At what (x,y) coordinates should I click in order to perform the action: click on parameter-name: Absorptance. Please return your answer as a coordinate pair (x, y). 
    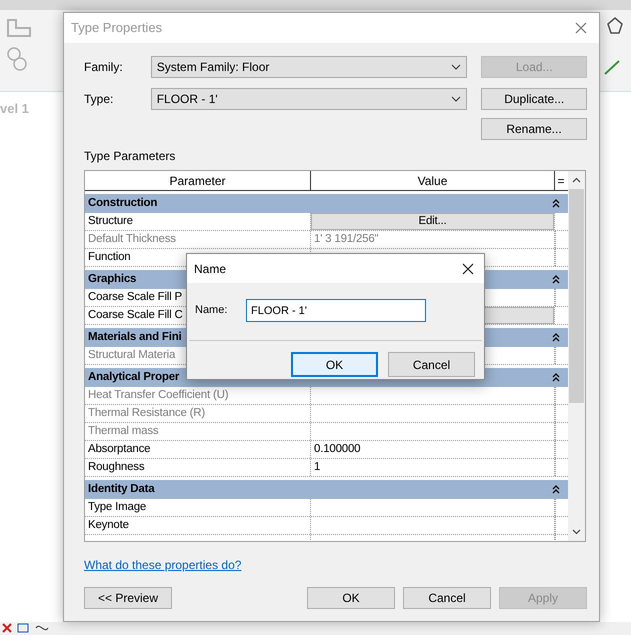
    Looking at the image, I should click on (198, 449).